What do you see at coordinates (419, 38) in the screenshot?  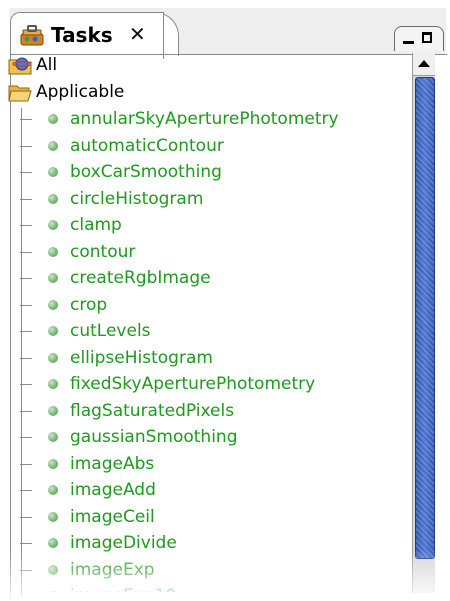 I see `window-controls` at bounding box center [419, 38].